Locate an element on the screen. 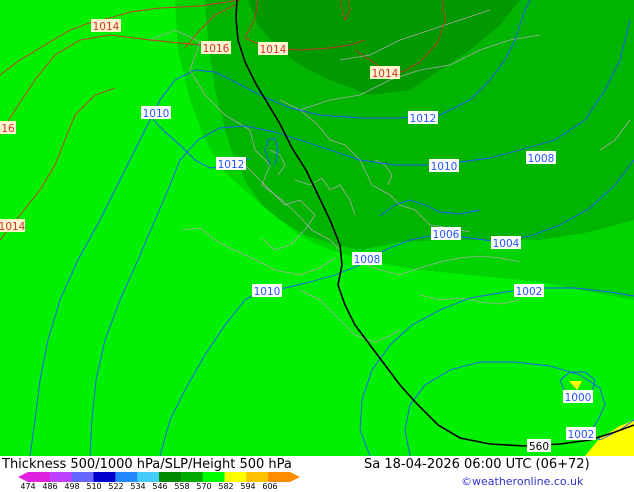 Image resolution: width=634 pixels, height=492 pixels. svg-text: 1016 is located at coordinates (216, 49).